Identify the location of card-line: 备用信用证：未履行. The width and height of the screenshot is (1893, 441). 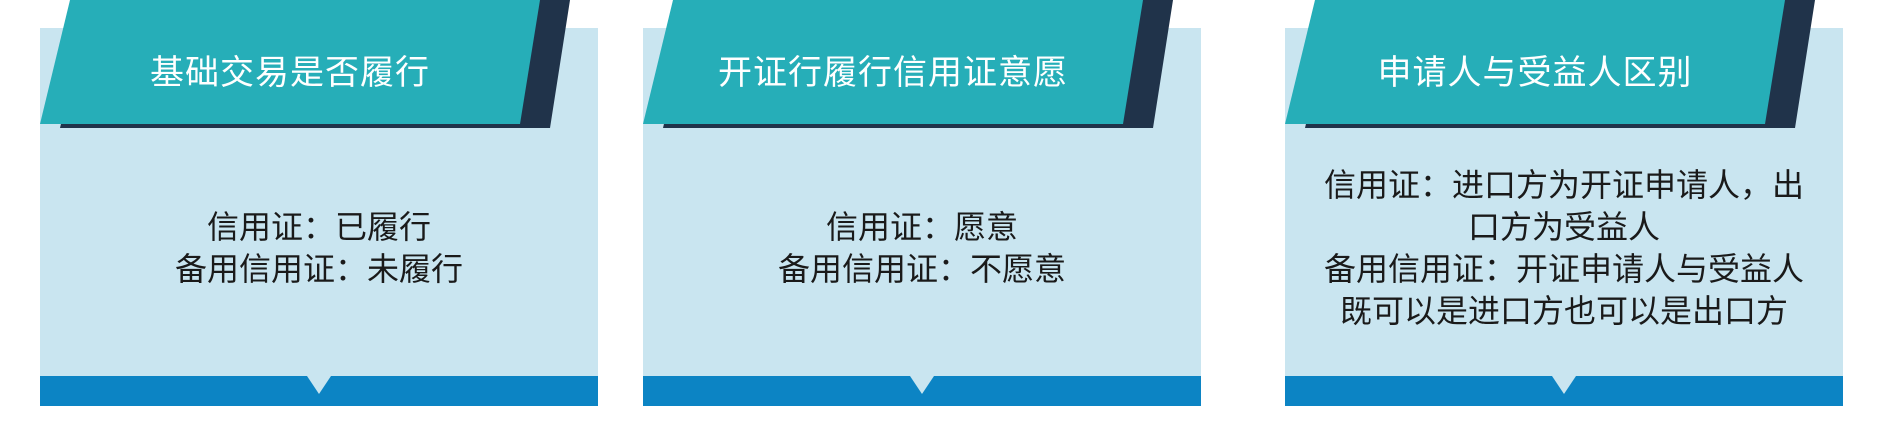
(318, 269).